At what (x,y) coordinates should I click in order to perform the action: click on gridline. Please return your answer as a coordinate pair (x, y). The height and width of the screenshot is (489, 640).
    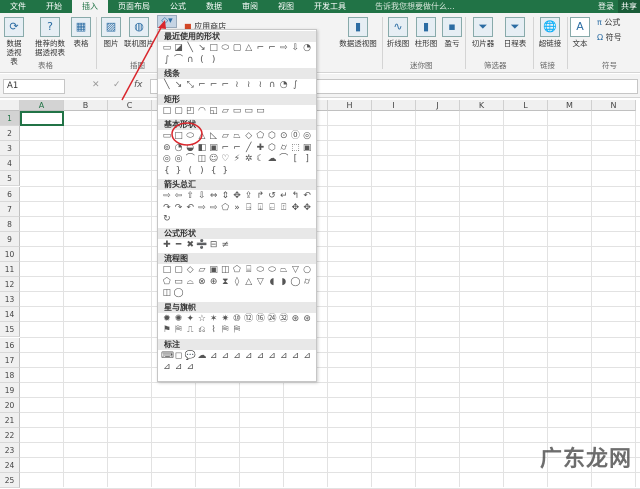
    Looking at the image, I should click on (330, 488).